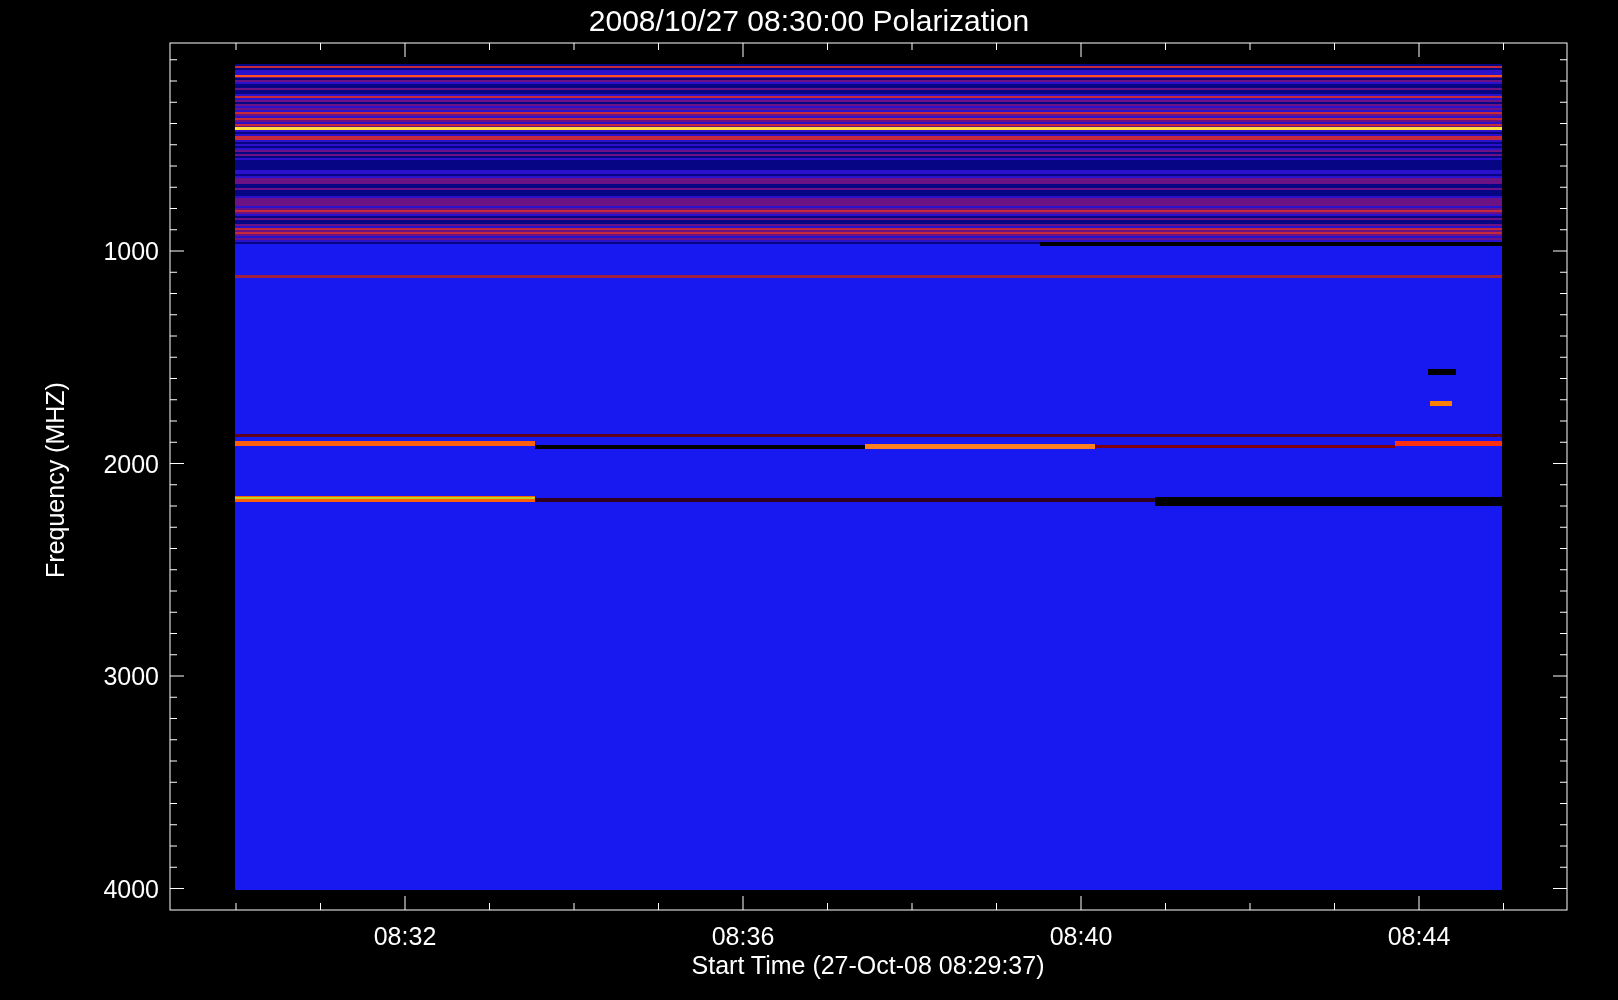  Describe the element at coordinates (1419, 936) in the screenshot. I see `x-tick-label: 08:44` at that location.